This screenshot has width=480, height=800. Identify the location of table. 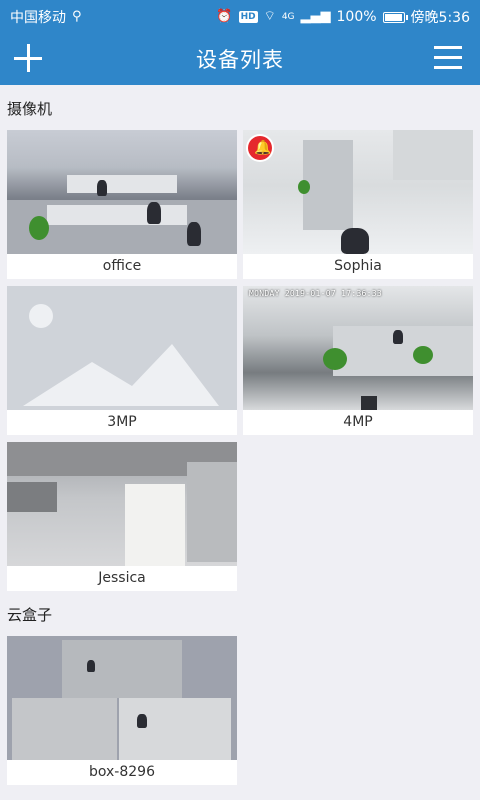
(32, 497).